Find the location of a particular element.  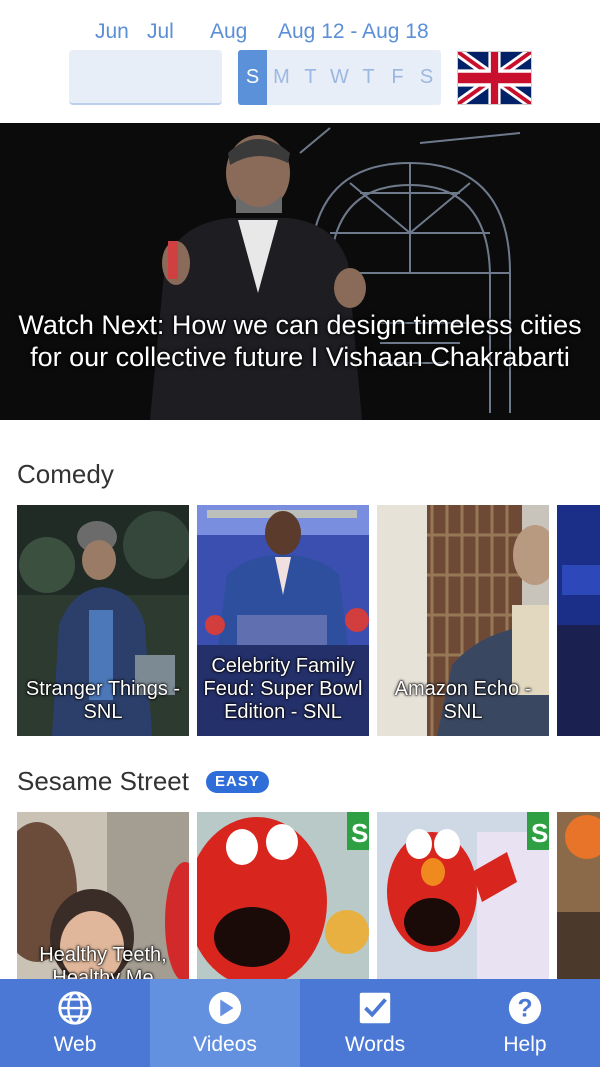

play-icon is located at coordinates (225, 1008).